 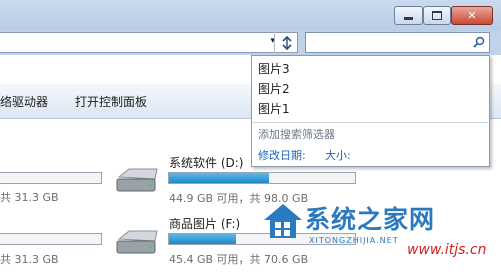 What do you see at coordinates (24, 101) in the screenshot?
I see `map-network-drive-button: 络驱动器` at bounding box center [24, 101].